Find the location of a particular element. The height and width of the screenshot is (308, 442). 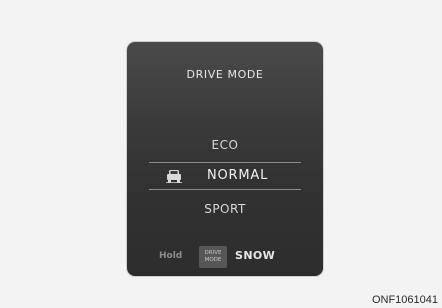

panel-title: DRIVE MODE is located at coordinates (225, 74).